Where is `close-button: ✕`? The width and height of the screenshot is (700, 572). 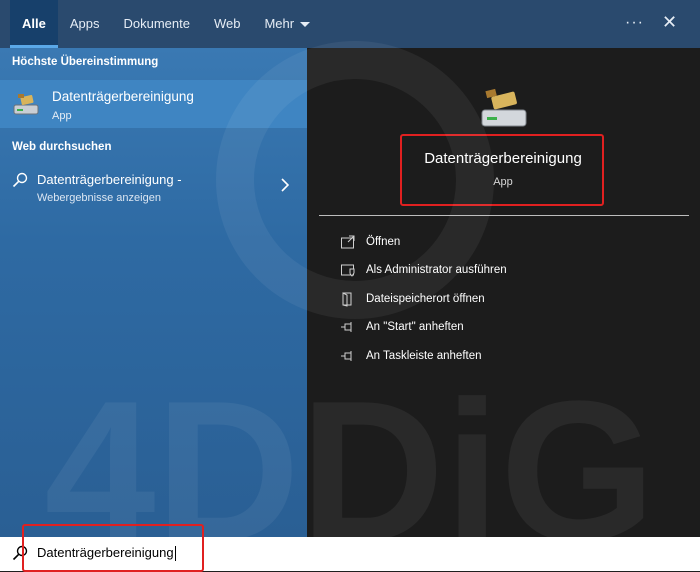
close-button: ✕ is located at coordinates (669, 22).